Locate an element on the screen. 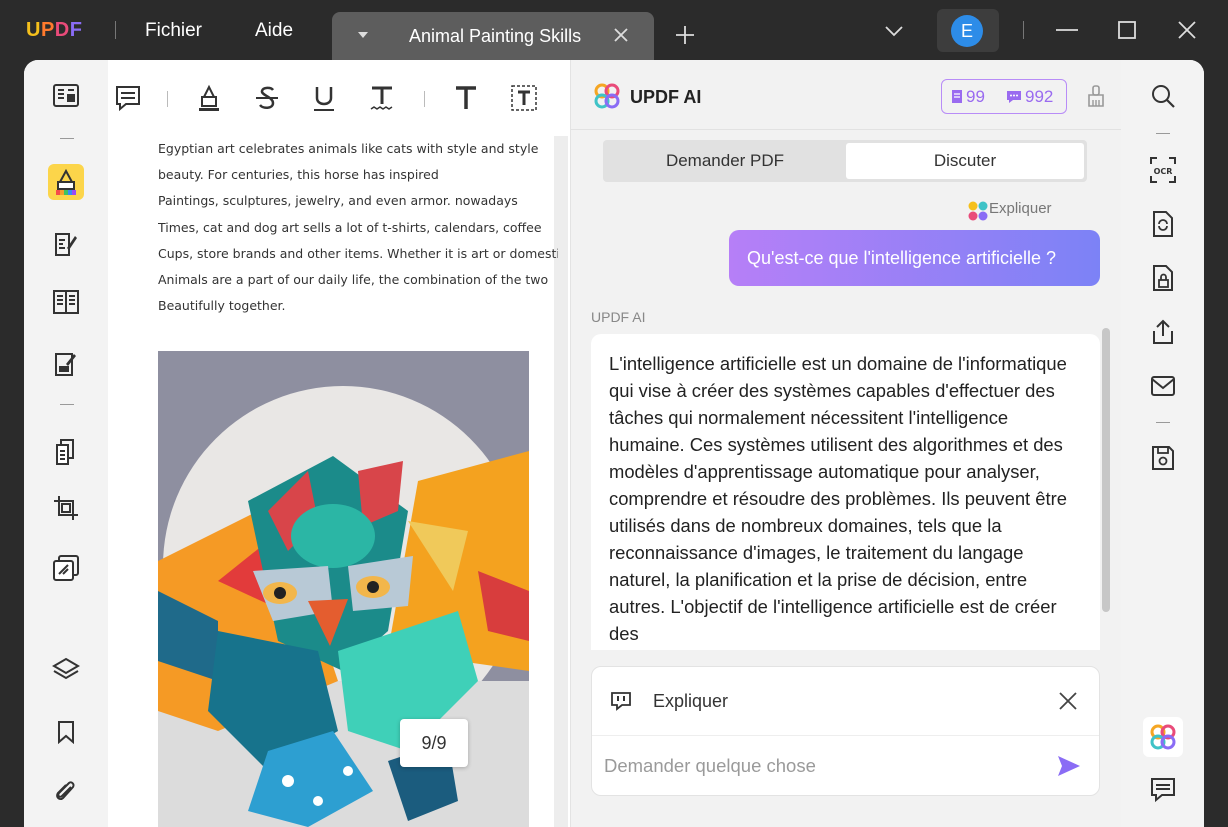 Image resolution: width=1228 pixels, height=827 pixels. bookmark-button is located at coordinates (66, 732).